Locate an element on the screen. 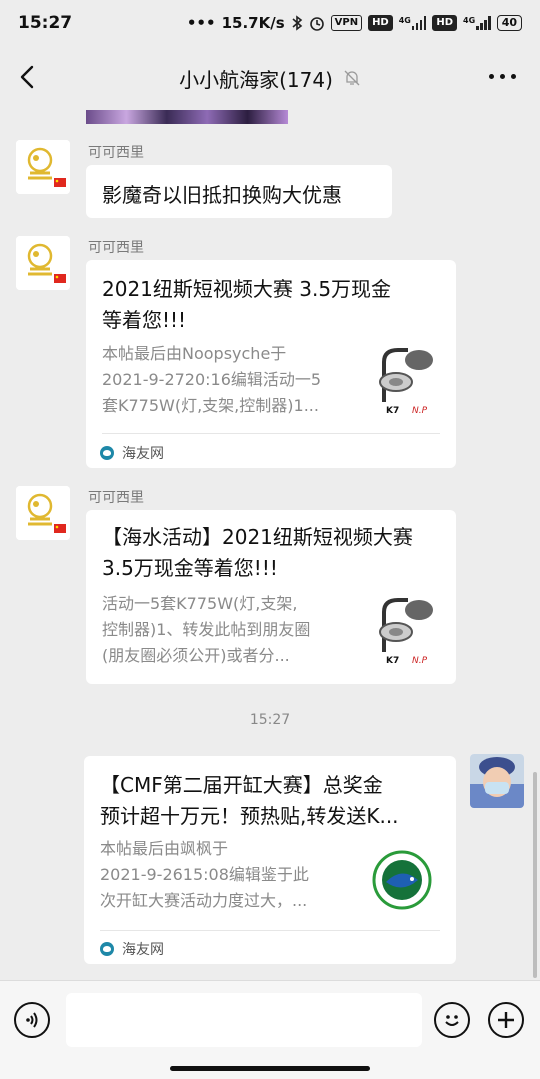  message-text: 影魔奇以旧抵扣换购大优惠 is located at coordinates (222, 195).